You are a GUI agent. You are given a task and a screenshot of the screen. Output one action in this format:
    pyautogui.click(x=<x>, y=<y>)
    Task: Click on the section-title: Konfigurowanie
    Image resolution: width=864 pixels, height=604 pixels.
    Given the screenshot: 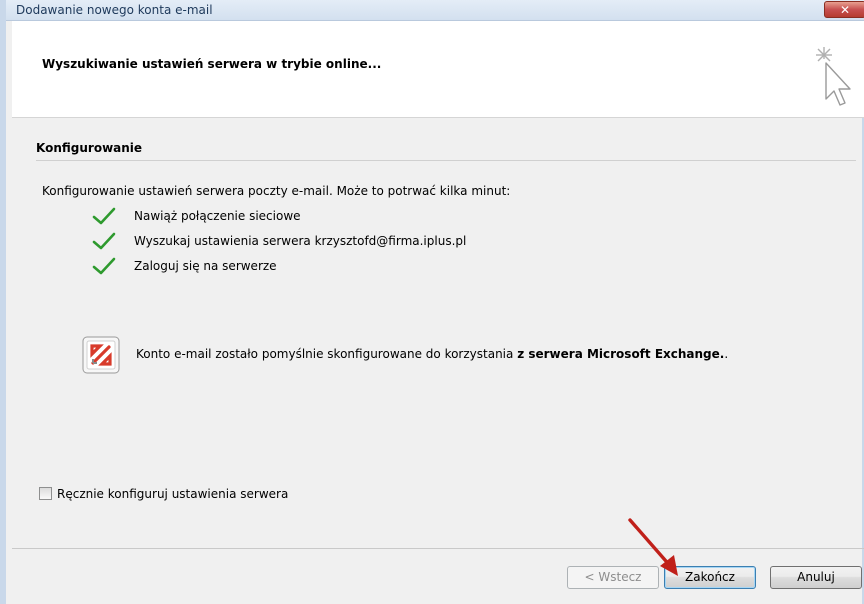 What is the action you would take?
    pyautogui.click(x=89, y=148)
    